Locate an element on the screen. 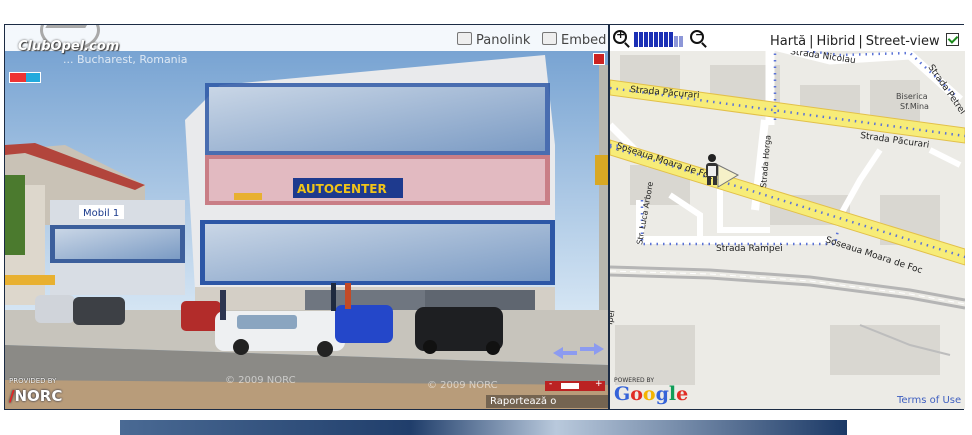 This screenshot has width=972, height=435. terms-of-use-link: Terms of Use is located at coordinates (929, 400).